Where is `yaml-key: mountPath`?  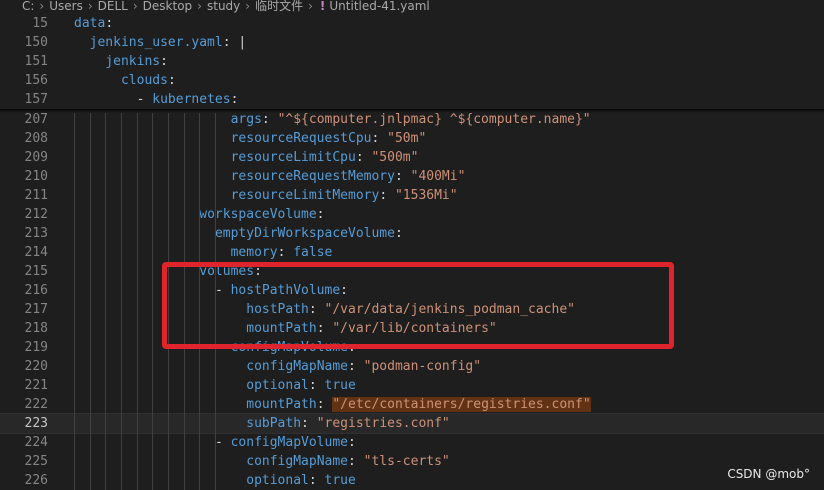
yaml-key: mountPath is located at coordinates (281, 404).